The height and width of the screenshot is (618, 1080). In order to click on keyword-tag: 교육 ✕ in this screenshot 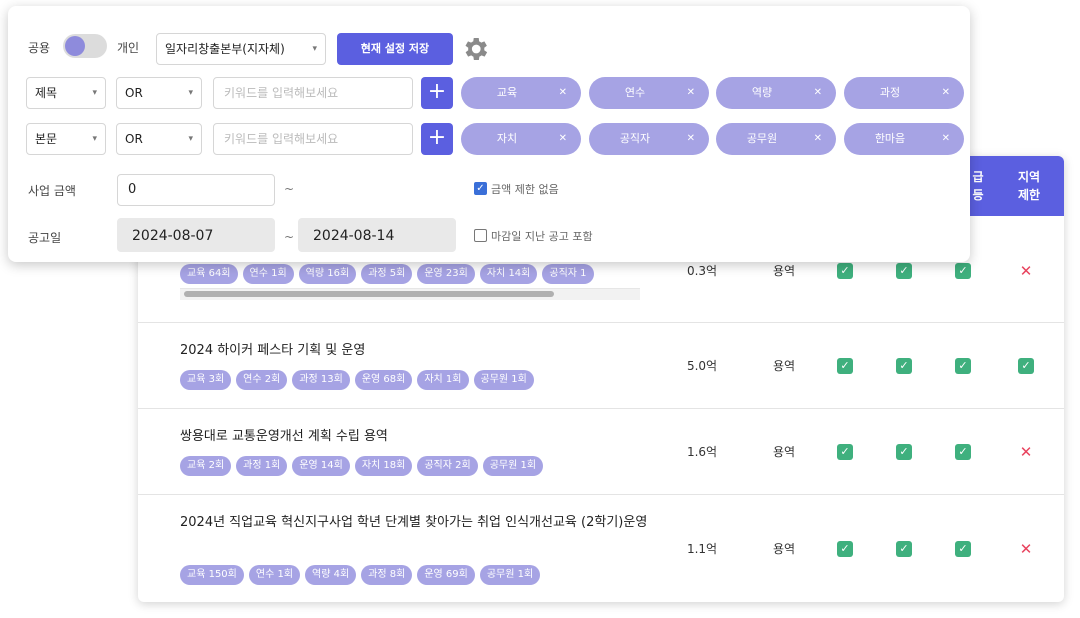, I will do `click(521, 93)`.